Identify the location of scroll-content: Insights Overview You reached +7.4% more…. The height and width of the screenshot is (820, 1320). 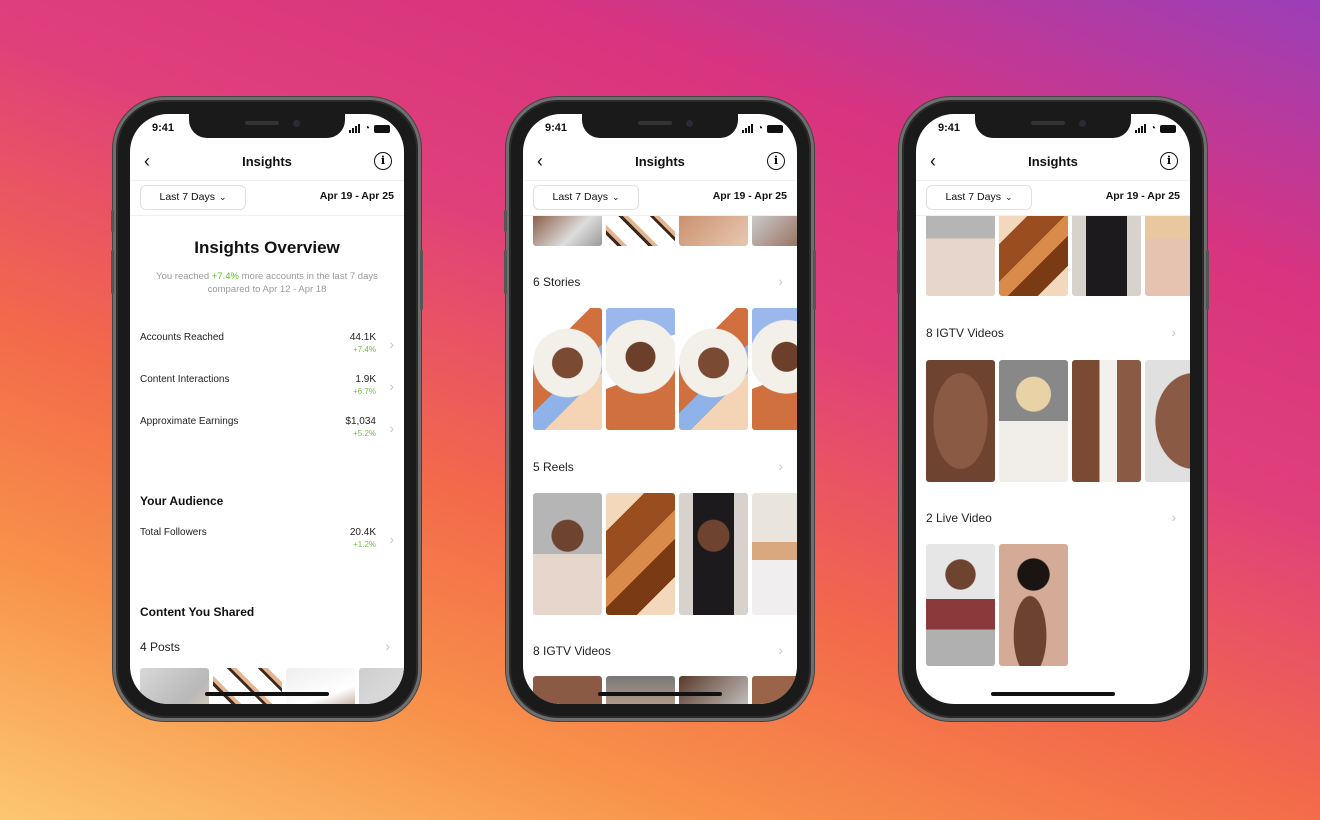
(267, 460).